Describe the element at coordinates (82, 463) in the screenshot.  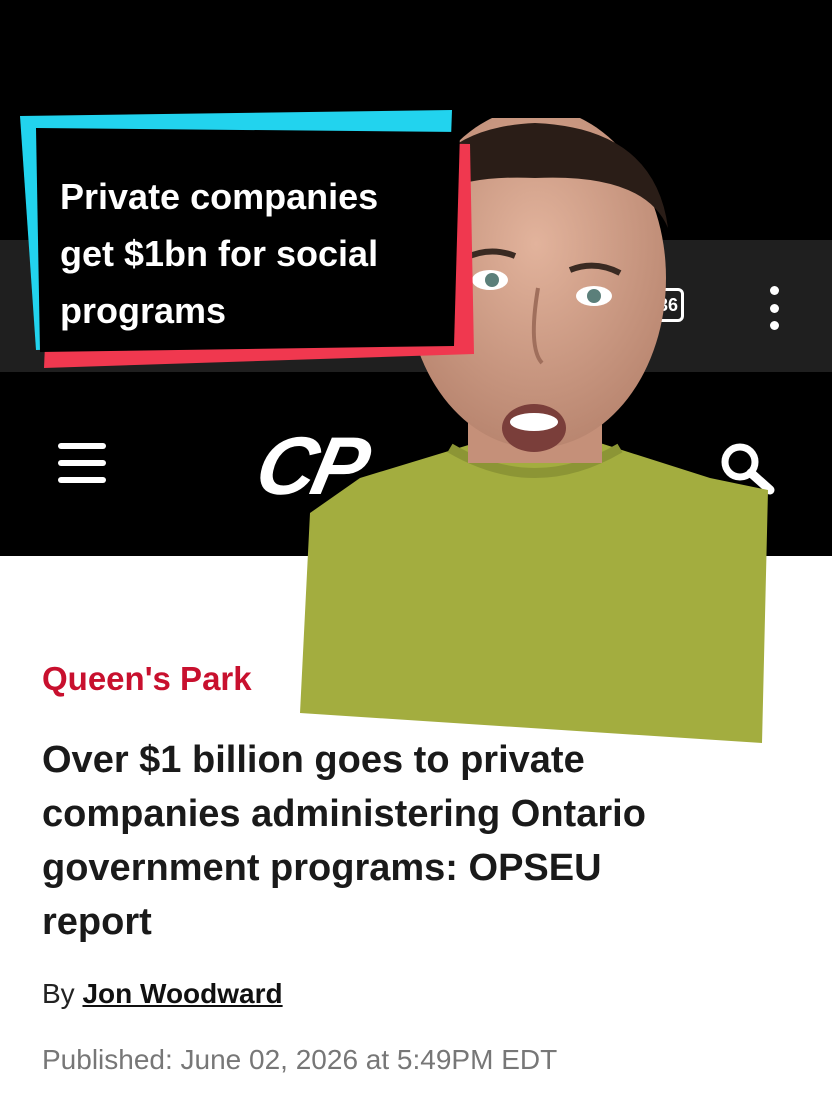
I see `hamburger-menu-icon` at that location.